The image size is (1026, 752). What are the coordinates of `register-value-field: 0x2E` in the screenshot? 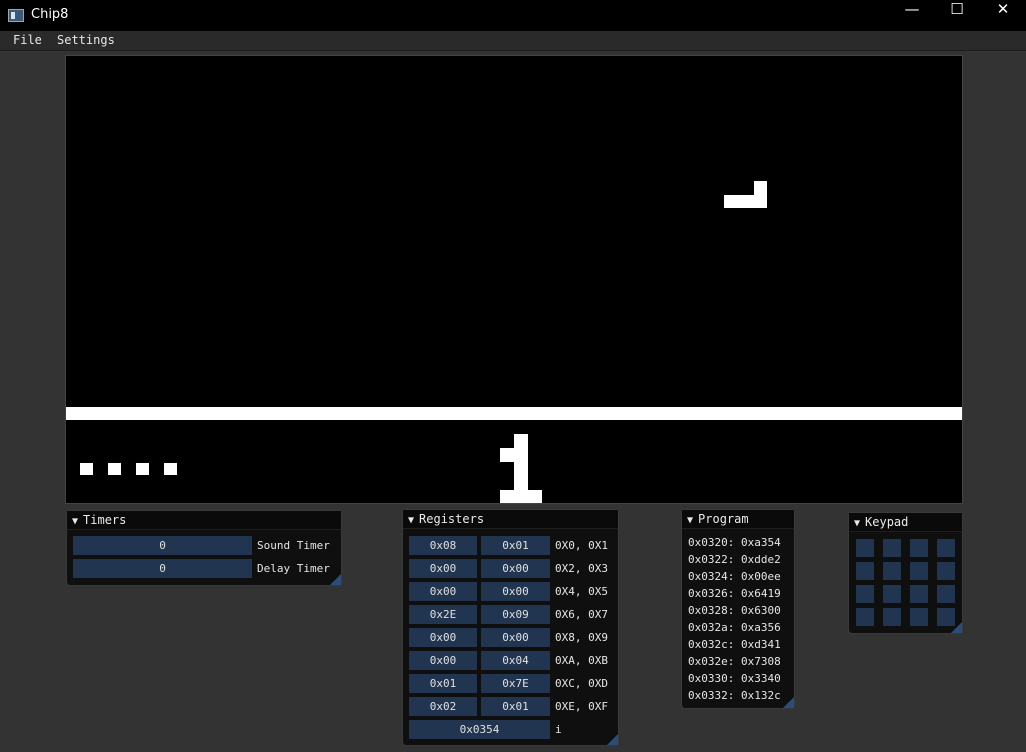 It's located at (443, 614).